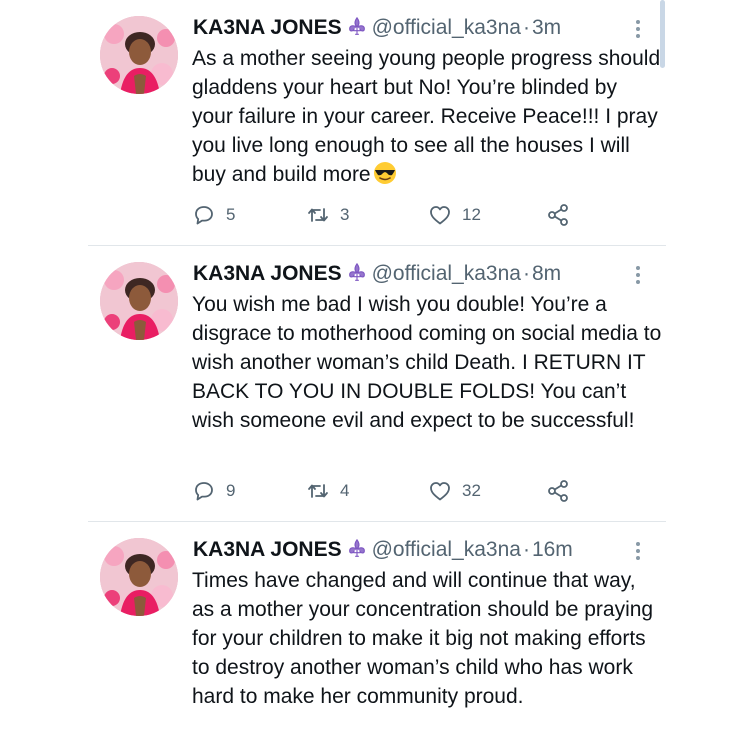  I want to click on tweet-header: KA3NA JONES @official_ka3na·8m, so click(377, 274).